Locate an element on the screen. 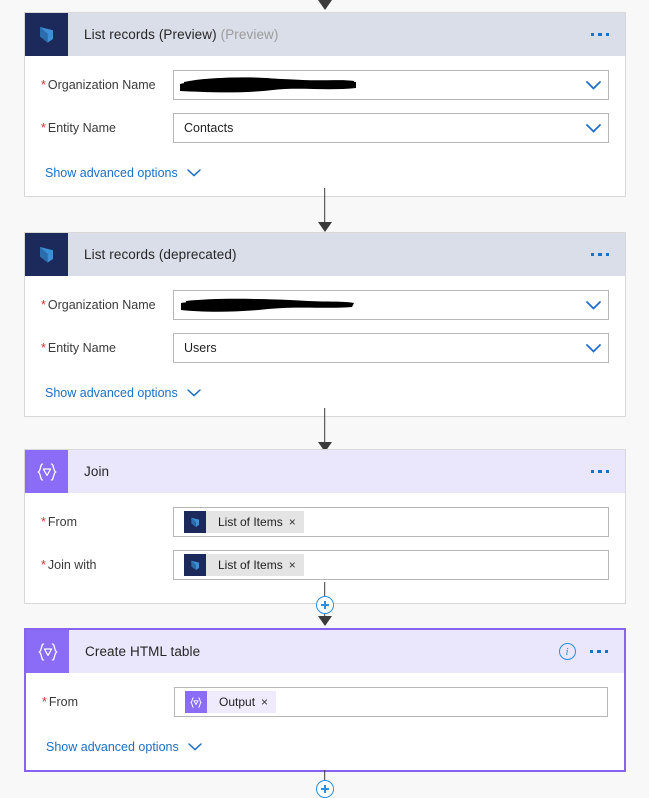  card-header: Join is located at coordinates (325, 471).